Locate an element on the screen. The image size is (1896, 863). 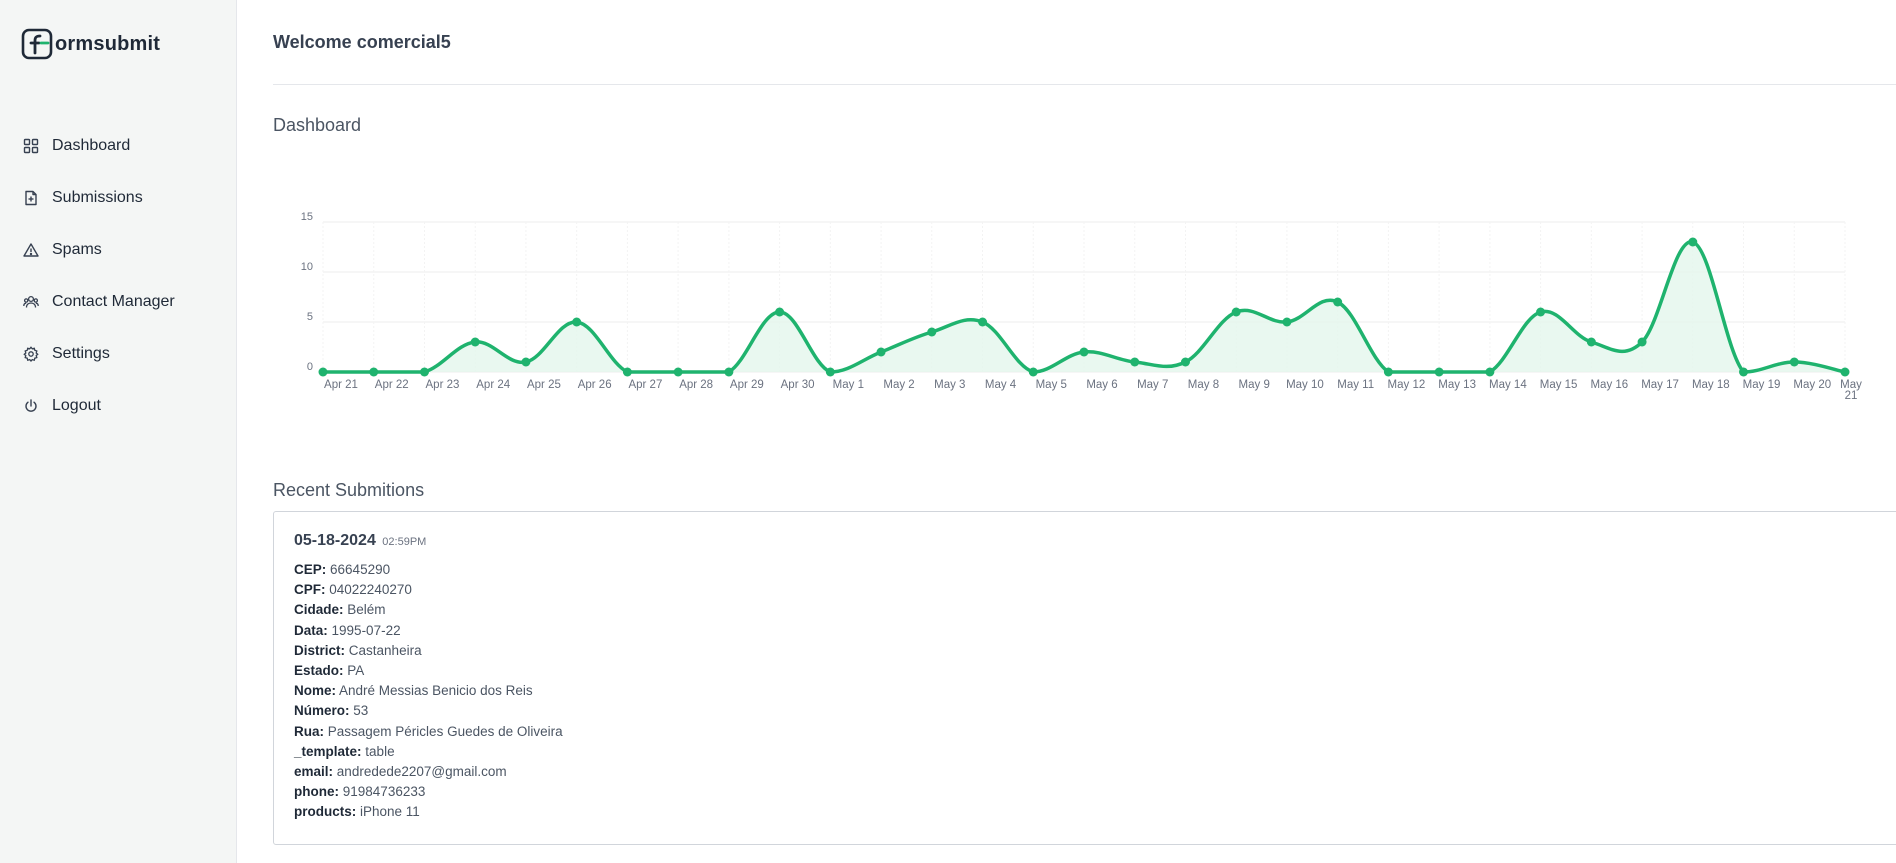
field-key: email: is located at coordinates (314, 772).